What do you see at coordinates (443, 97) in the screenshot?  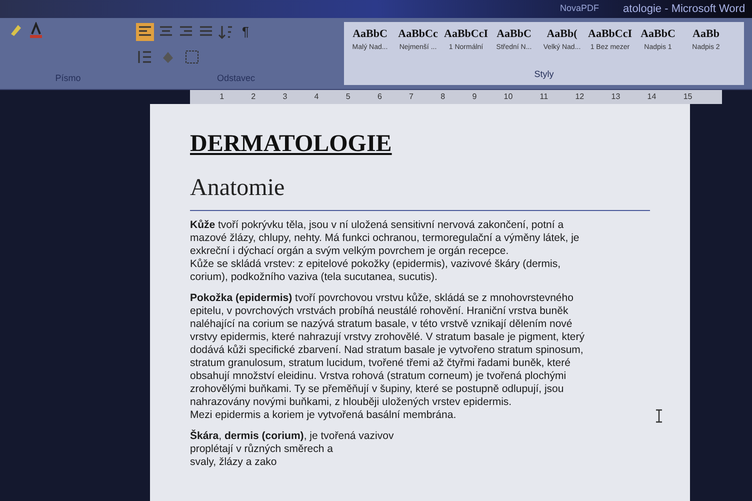 I see `ruler-number: 8` at bounding box center [443, 97].